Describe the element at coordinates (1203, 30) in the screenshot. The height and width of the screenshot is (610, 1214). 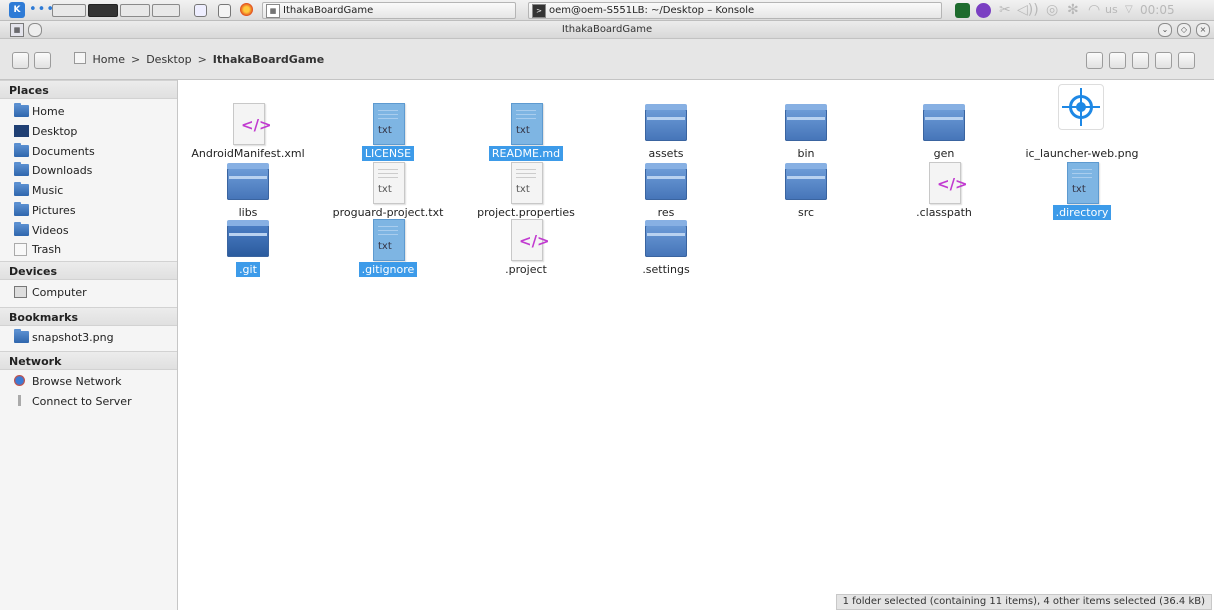
I see `close-button: ×` at that location.